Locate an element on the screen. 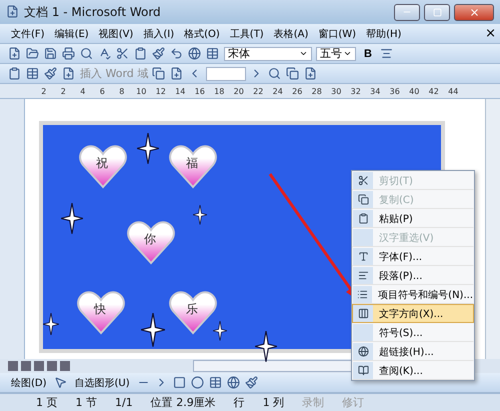  menu-item: 表格(A) is located at coordinates (291, 33).